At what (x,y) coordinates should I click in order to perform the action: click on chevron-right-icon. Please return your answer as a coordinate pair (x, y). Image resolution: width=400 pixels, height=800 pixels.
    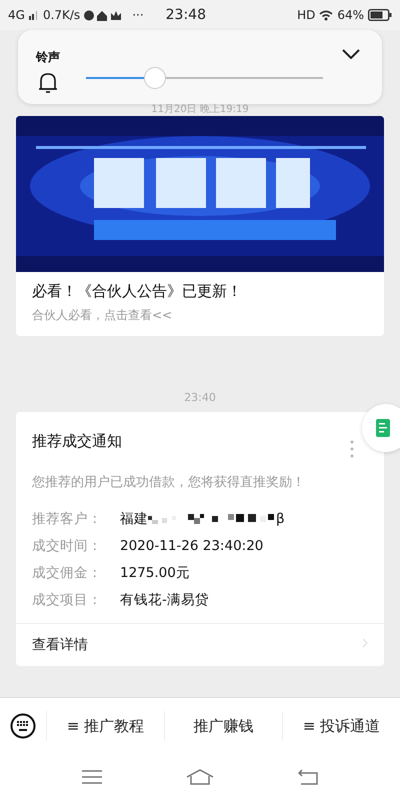
    Looking at the image, I should click on (365, 643).